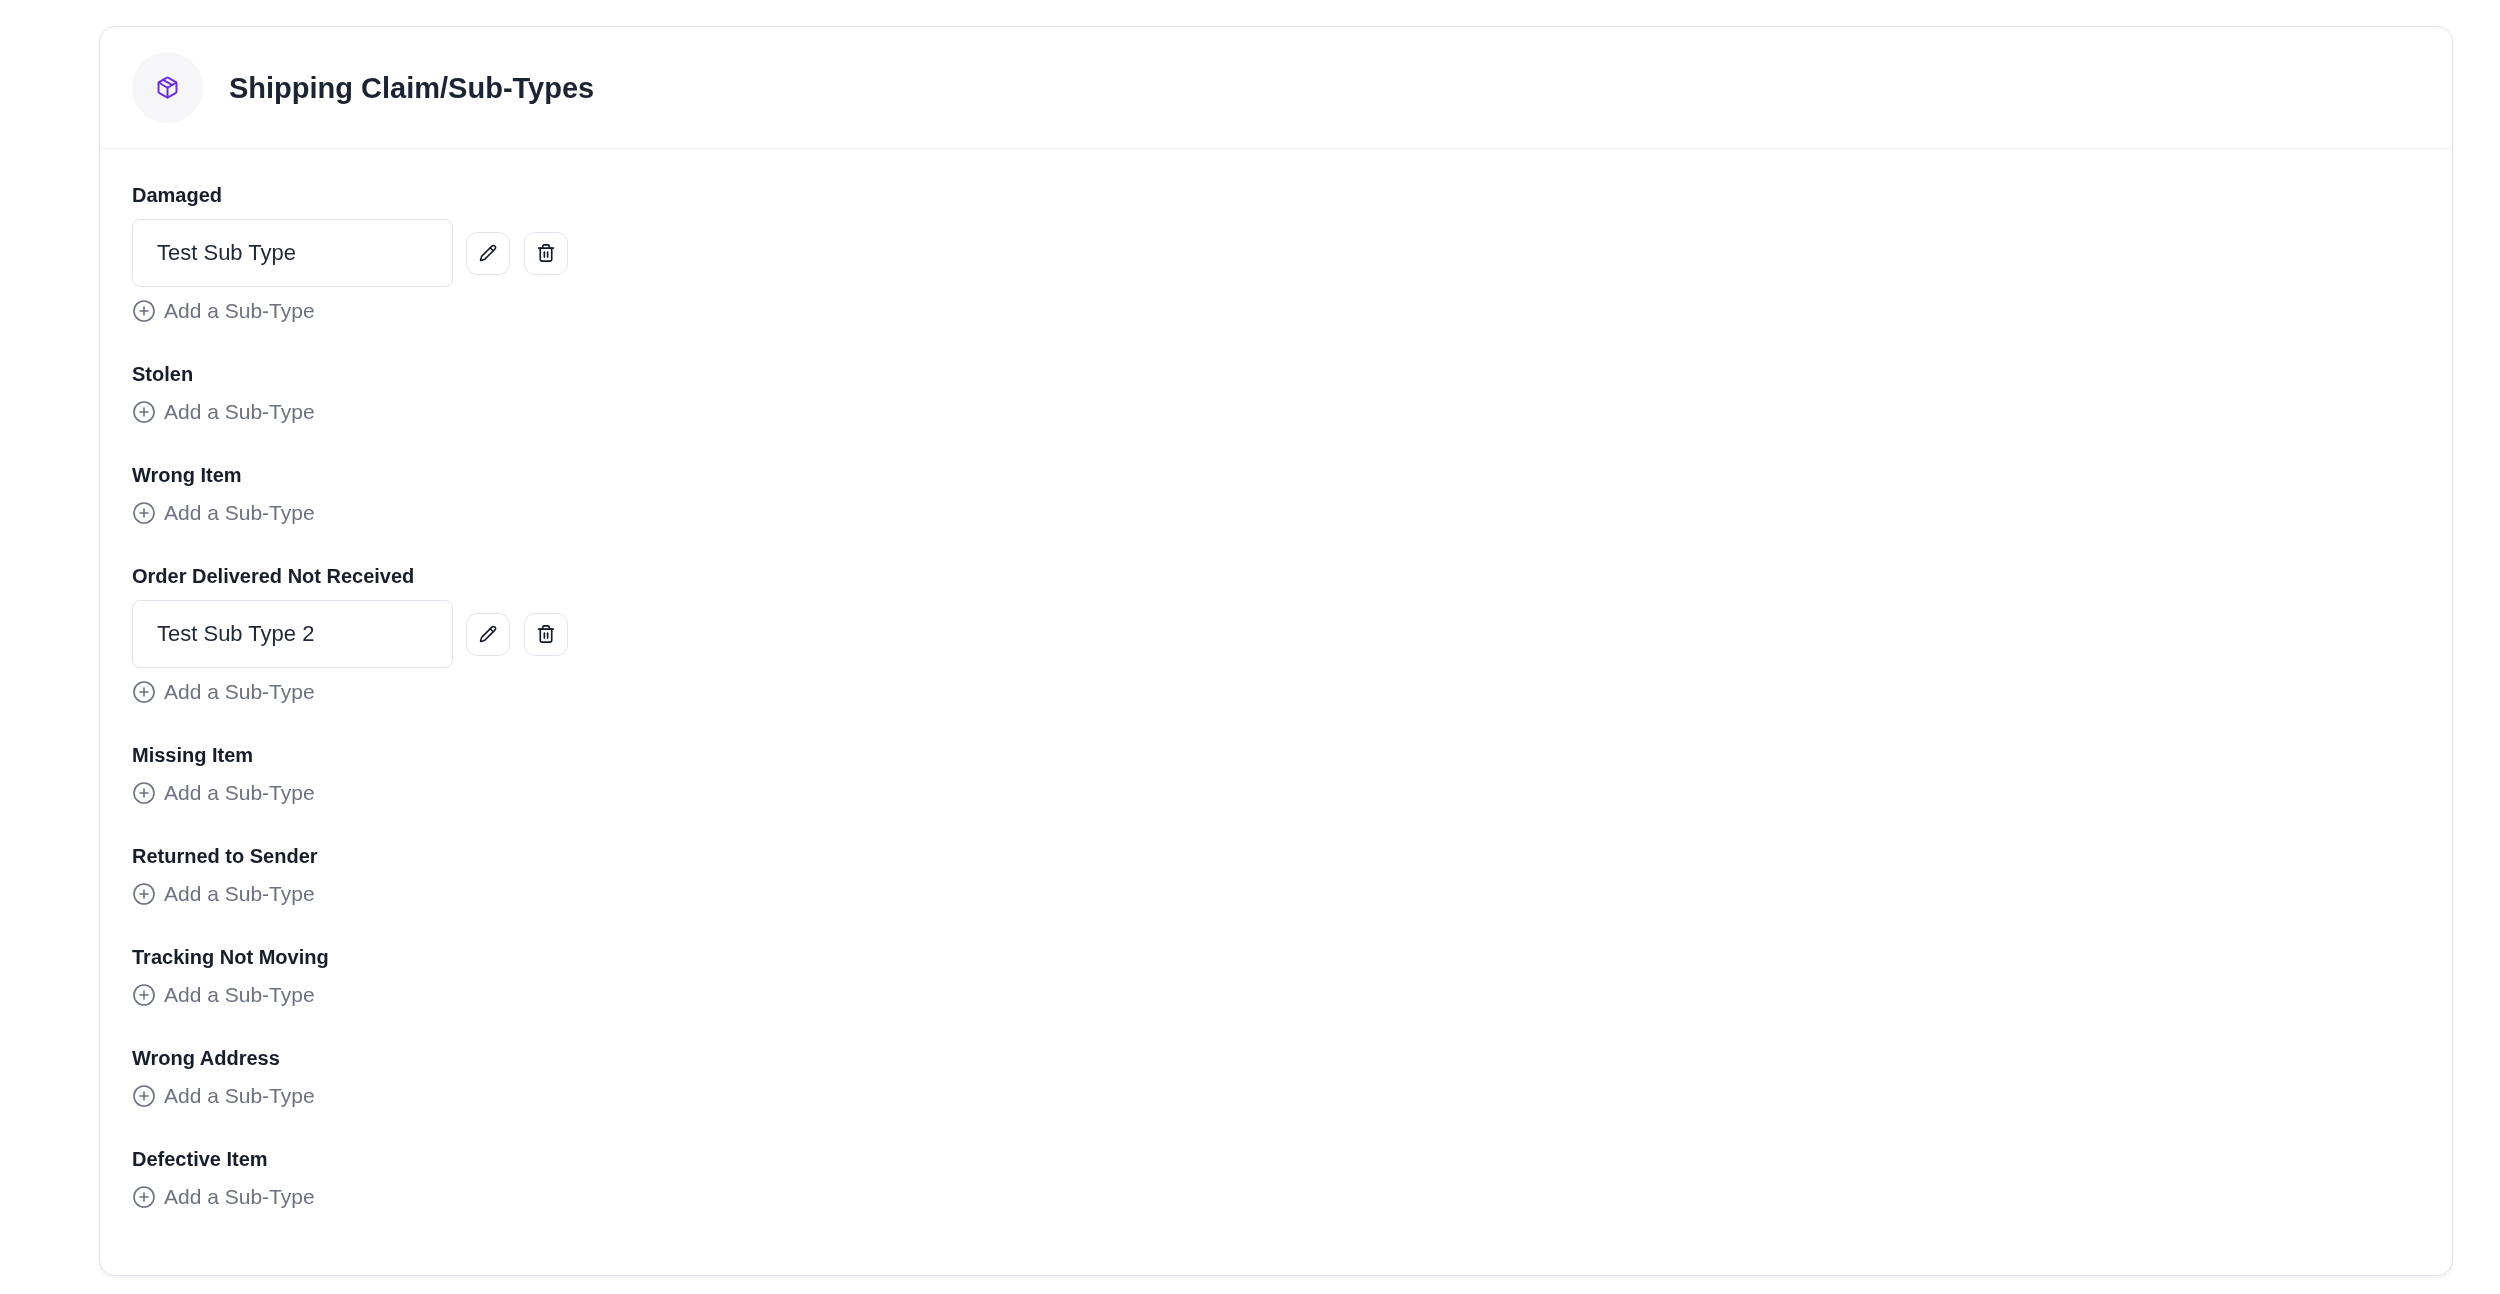 This screenshot has height=1294, width=2500. What do you see at coordinates (292, 634) in the screenshot?
I see `sub-type-field: Test Sub Type 2` at bounding box center [292, 634].